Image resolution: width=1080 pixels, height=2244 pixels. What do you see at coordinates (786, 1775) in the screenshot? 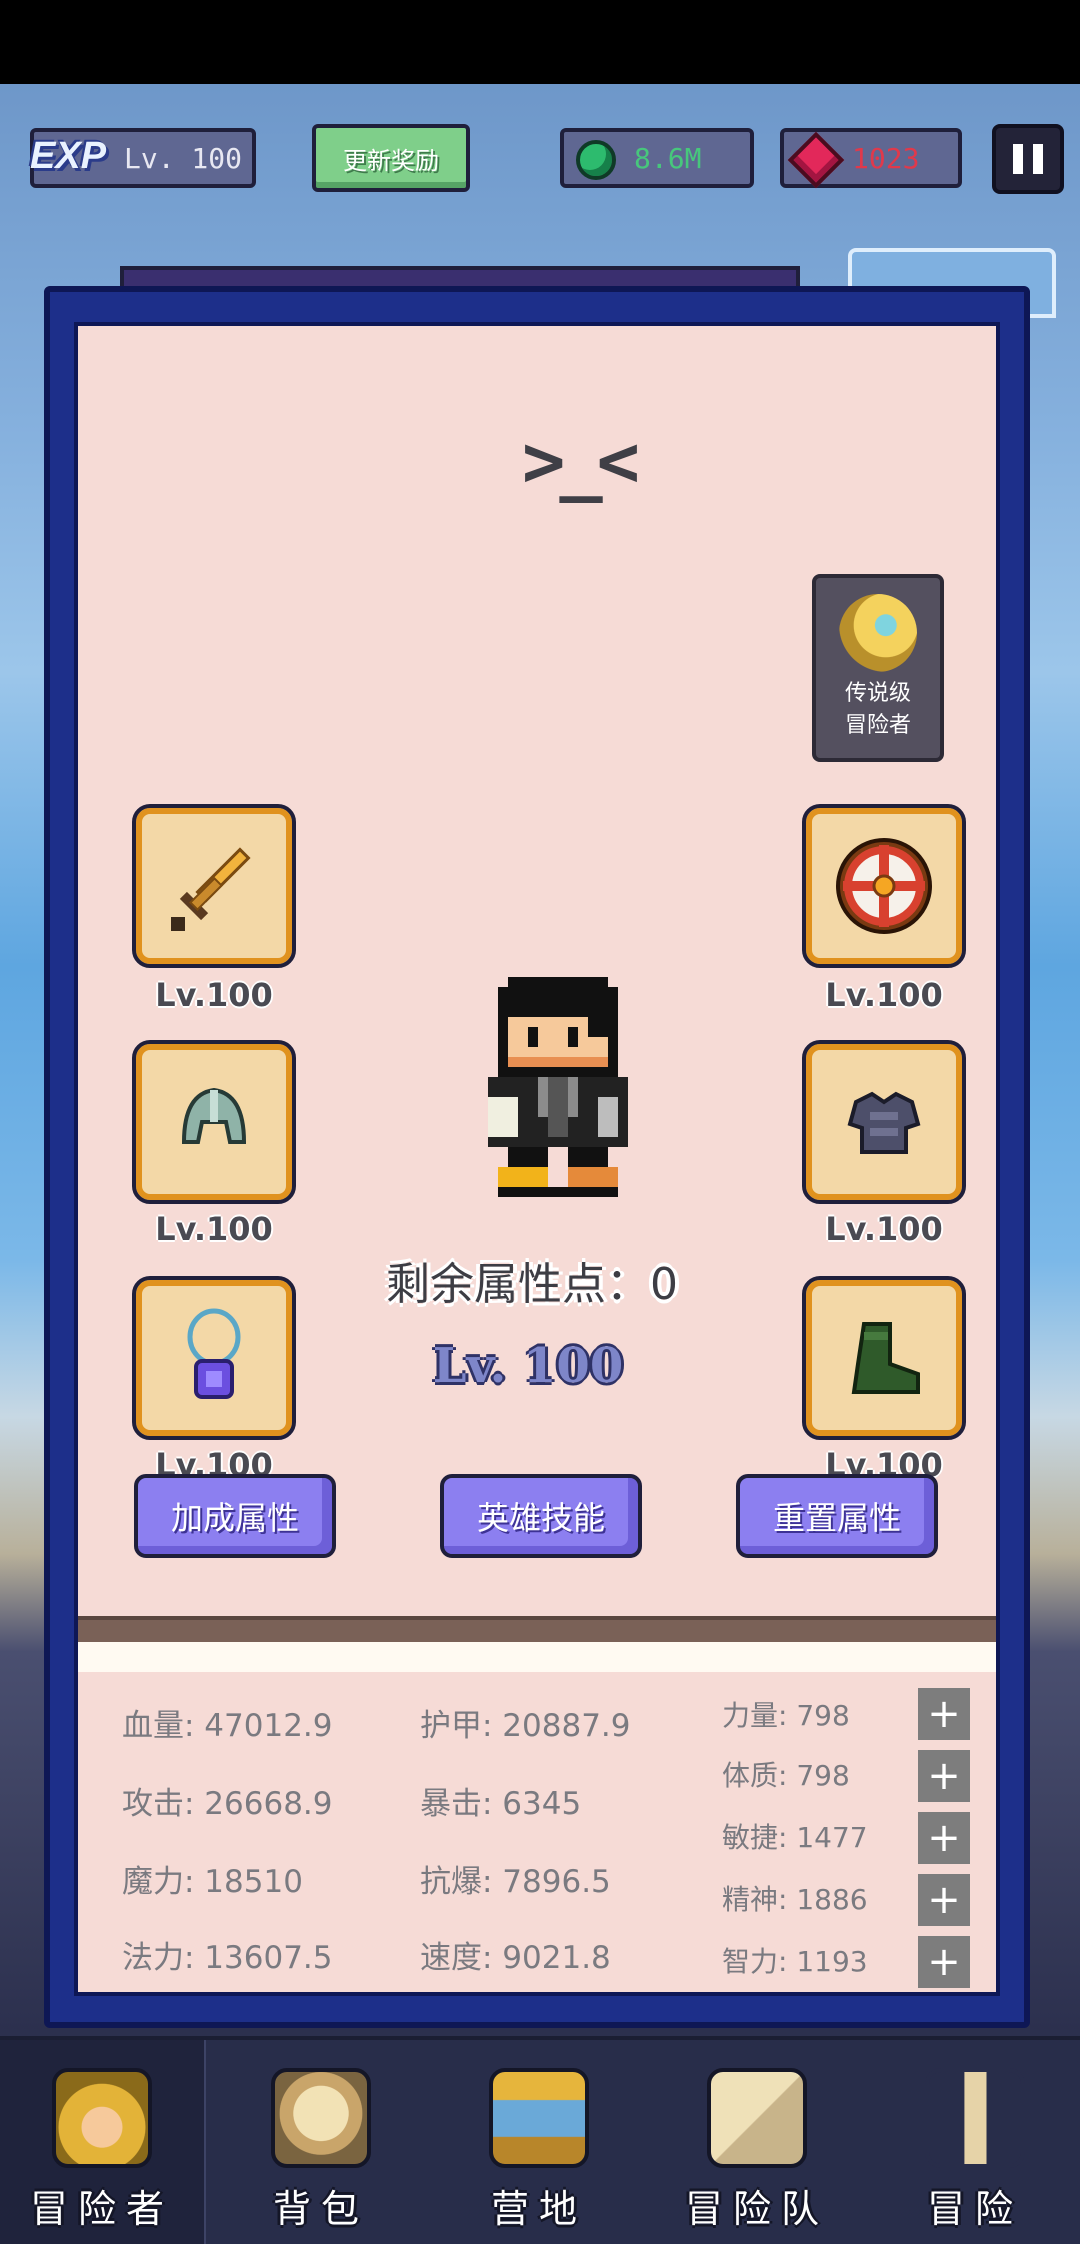
I see `attr-constitution: 体质: 798` at bounding box center [786, 1775].